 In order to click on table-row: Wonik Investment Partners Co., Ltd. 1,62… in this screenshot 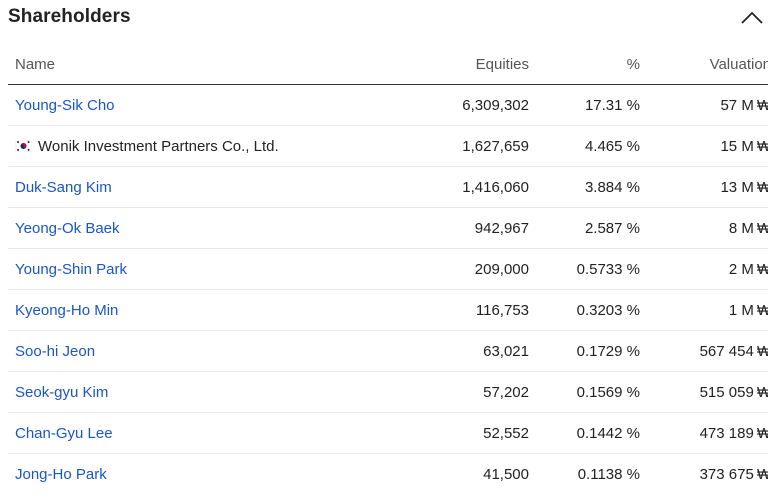, I will do `click(388, 146)`.